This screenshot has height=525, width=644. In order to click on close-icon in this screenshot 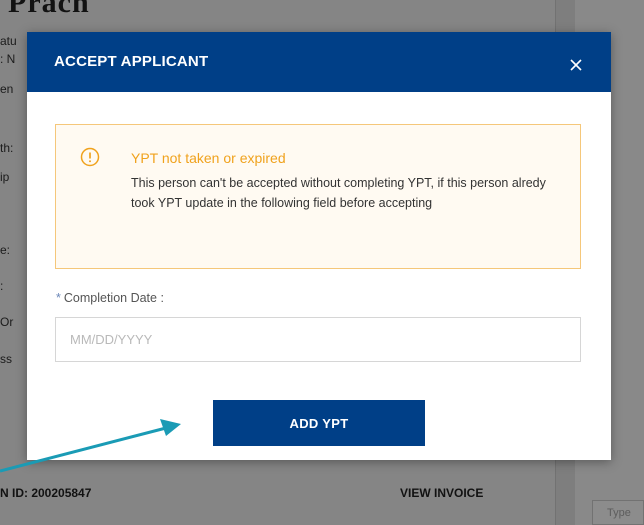, I will do `click(576, 65)`.